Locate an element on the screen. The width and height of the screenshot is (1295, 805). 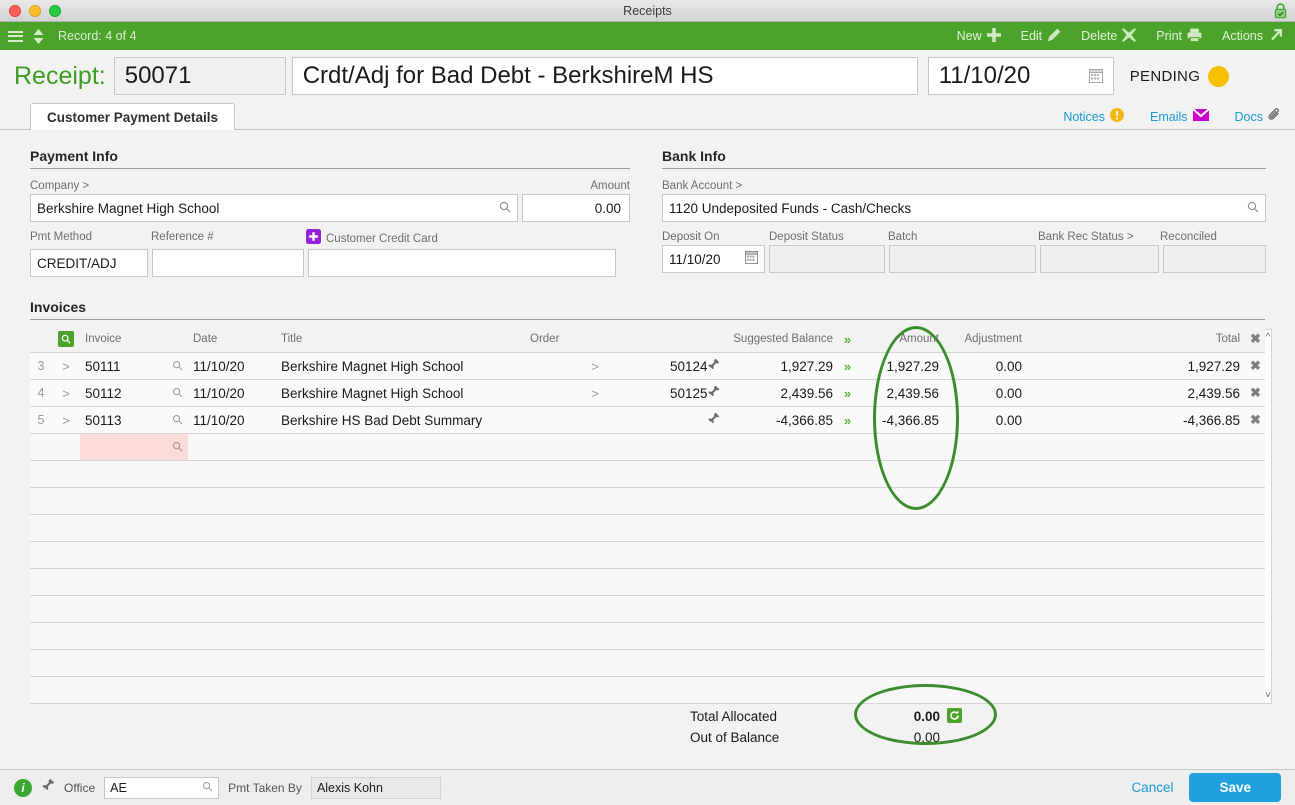
delete-button: Delete is located at coordinates (1109, 36).